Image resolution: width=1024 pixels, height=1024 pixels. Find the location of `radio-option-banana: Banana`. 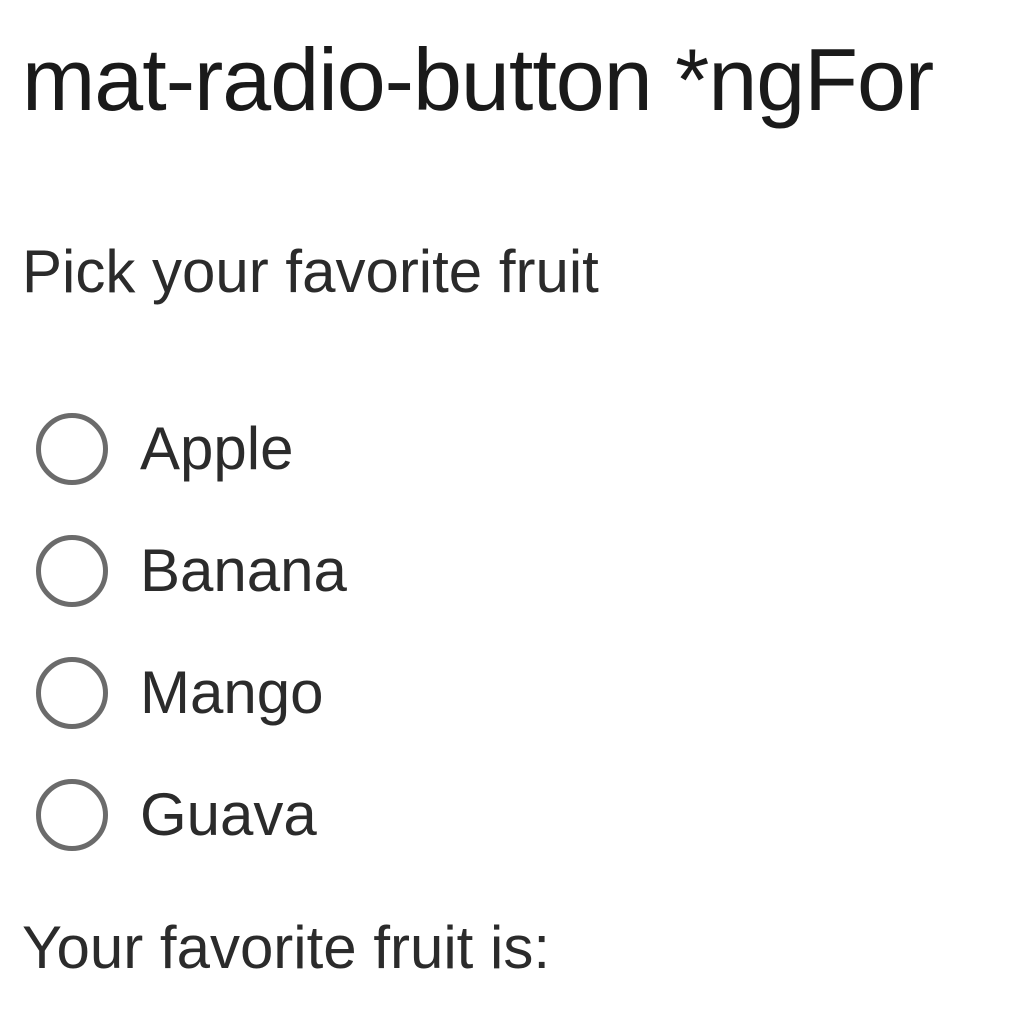

radio-option-banana: Banana is located at coordinates (191, 571).